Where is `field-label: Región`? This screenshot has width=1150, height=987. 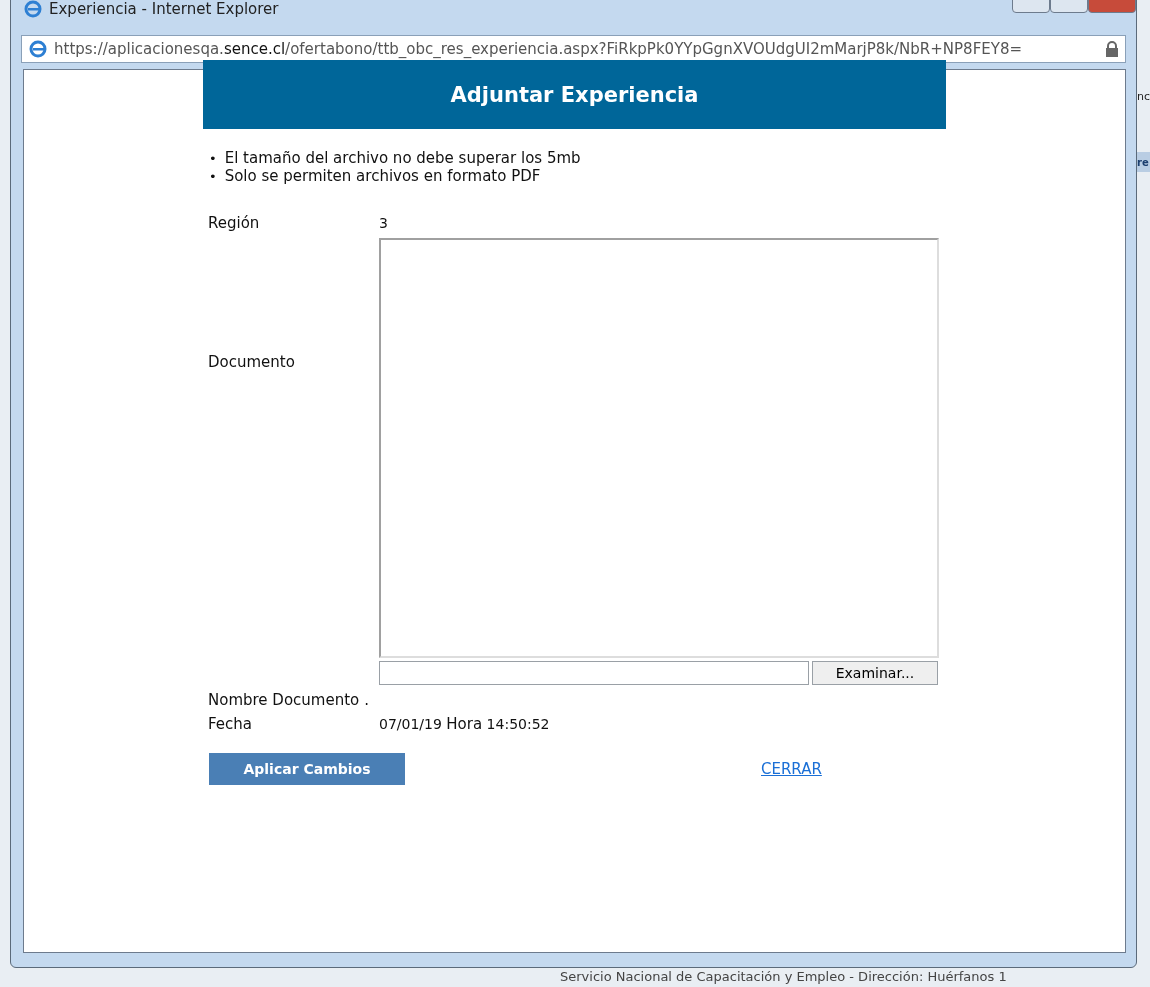
field-label: Región is located at coordinates (234, 223).